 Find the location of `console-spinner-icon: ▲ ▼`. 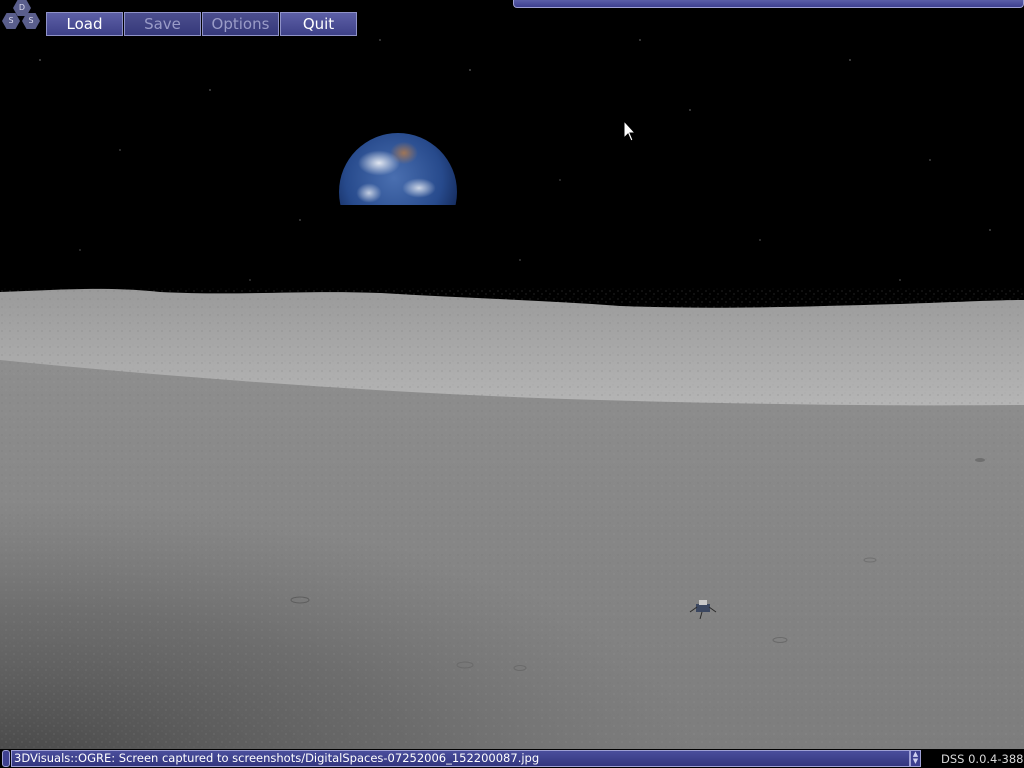

console-spinner-icon: ▲ ▼ is located at coordinates (915, 758).